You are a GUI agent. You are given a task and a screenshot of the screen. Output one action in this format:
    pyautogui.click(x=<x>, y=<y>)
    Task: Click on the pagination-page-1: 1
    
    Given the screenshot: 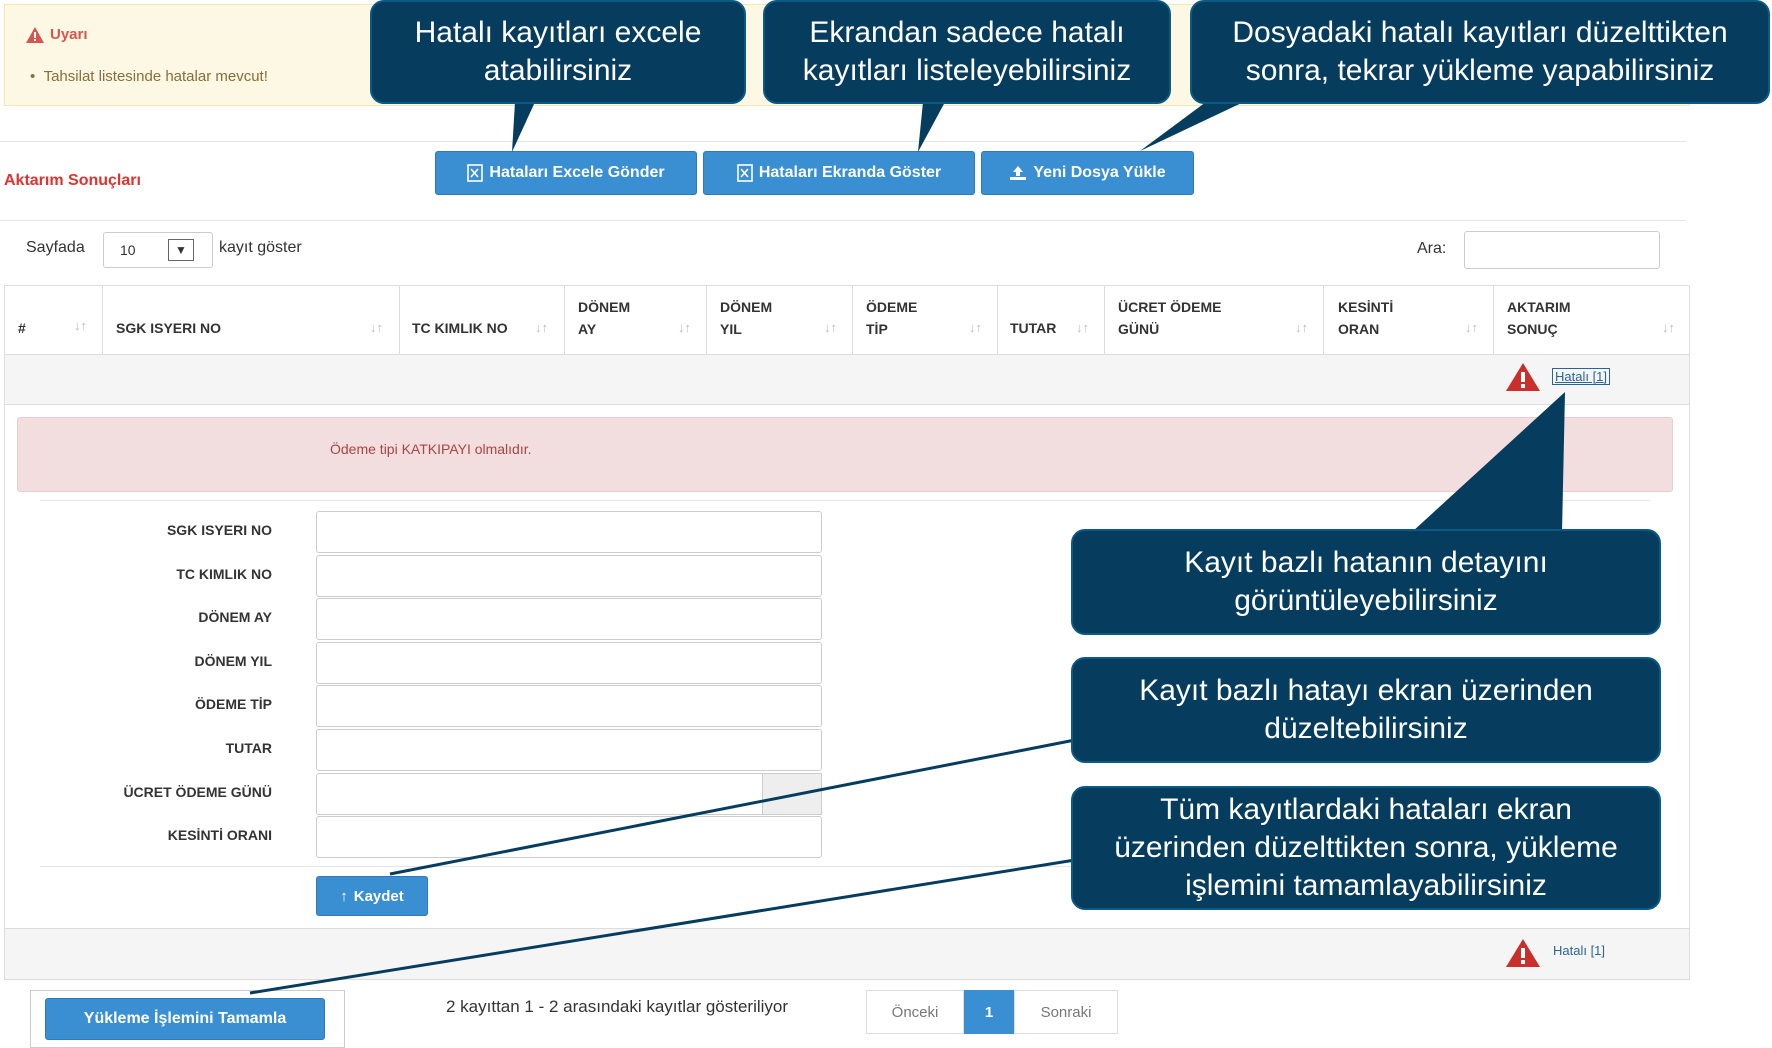 What is the action you would take?
    pyautogui.click(x=989, y=1012)
    